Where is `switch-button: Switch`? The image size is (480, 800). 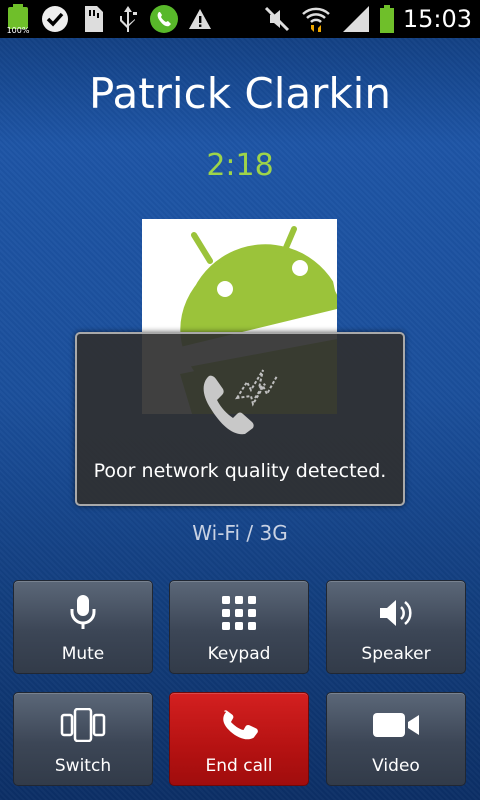
switch-button: Switch is located at coordinates (83, 739).